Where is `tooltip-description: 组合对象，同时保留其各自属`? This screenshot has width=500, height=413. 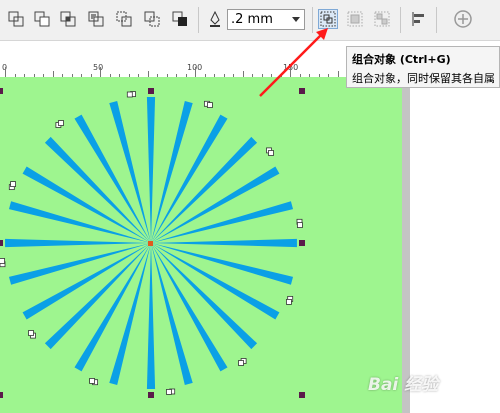
tooltip-description: 组合对象，同时保留其各自属 is located at coordinates (423, 78).